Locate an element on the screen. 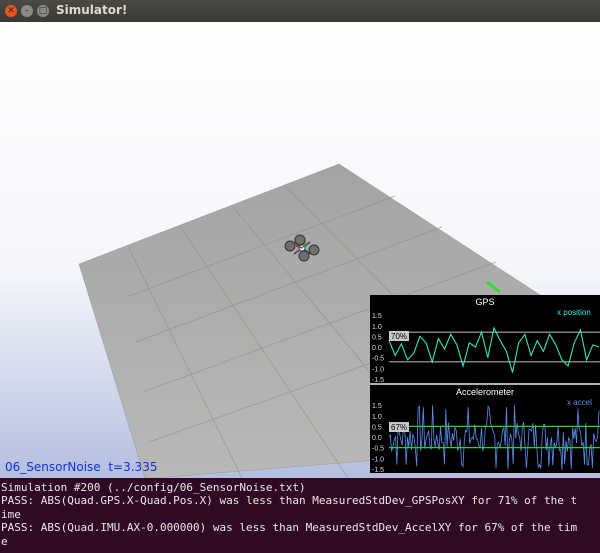 Image resolution: width=600 pixels, height=553 pixels. minimize-icon: – is located at coordinates (27, 11).